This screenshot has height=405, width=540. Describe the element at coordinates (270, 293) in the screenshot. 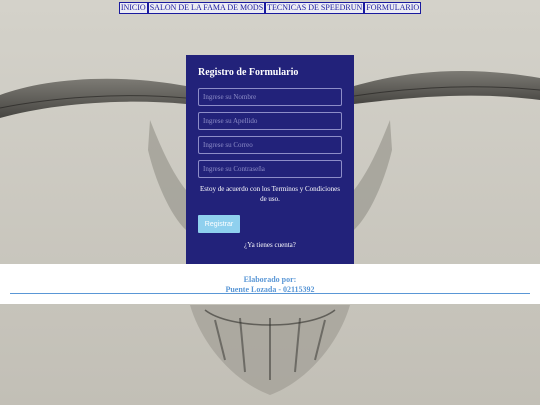

I see `footer-divider` at that location.